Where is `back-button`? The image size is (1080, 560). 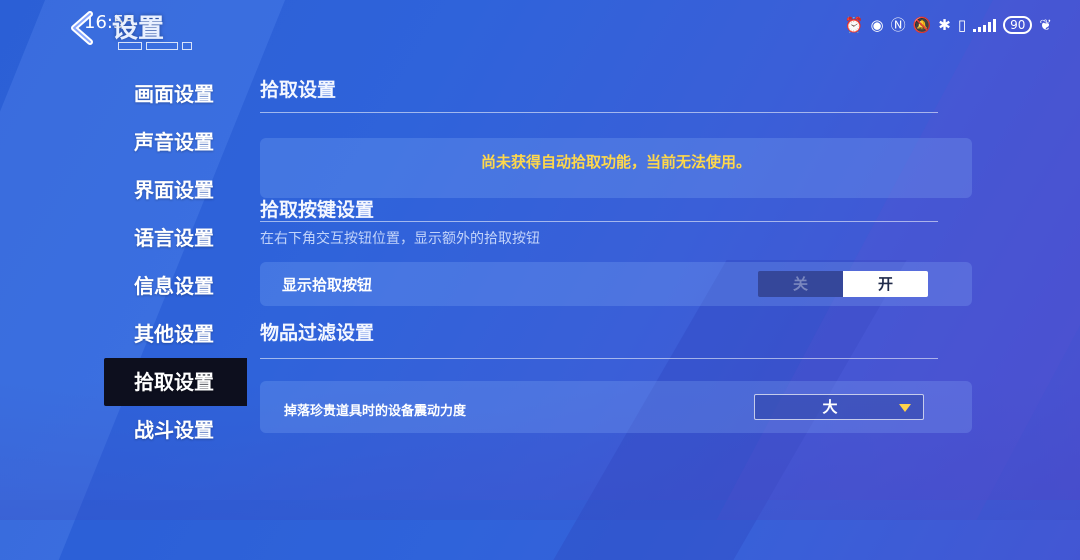 back-button is located at coordinates (83, 28).